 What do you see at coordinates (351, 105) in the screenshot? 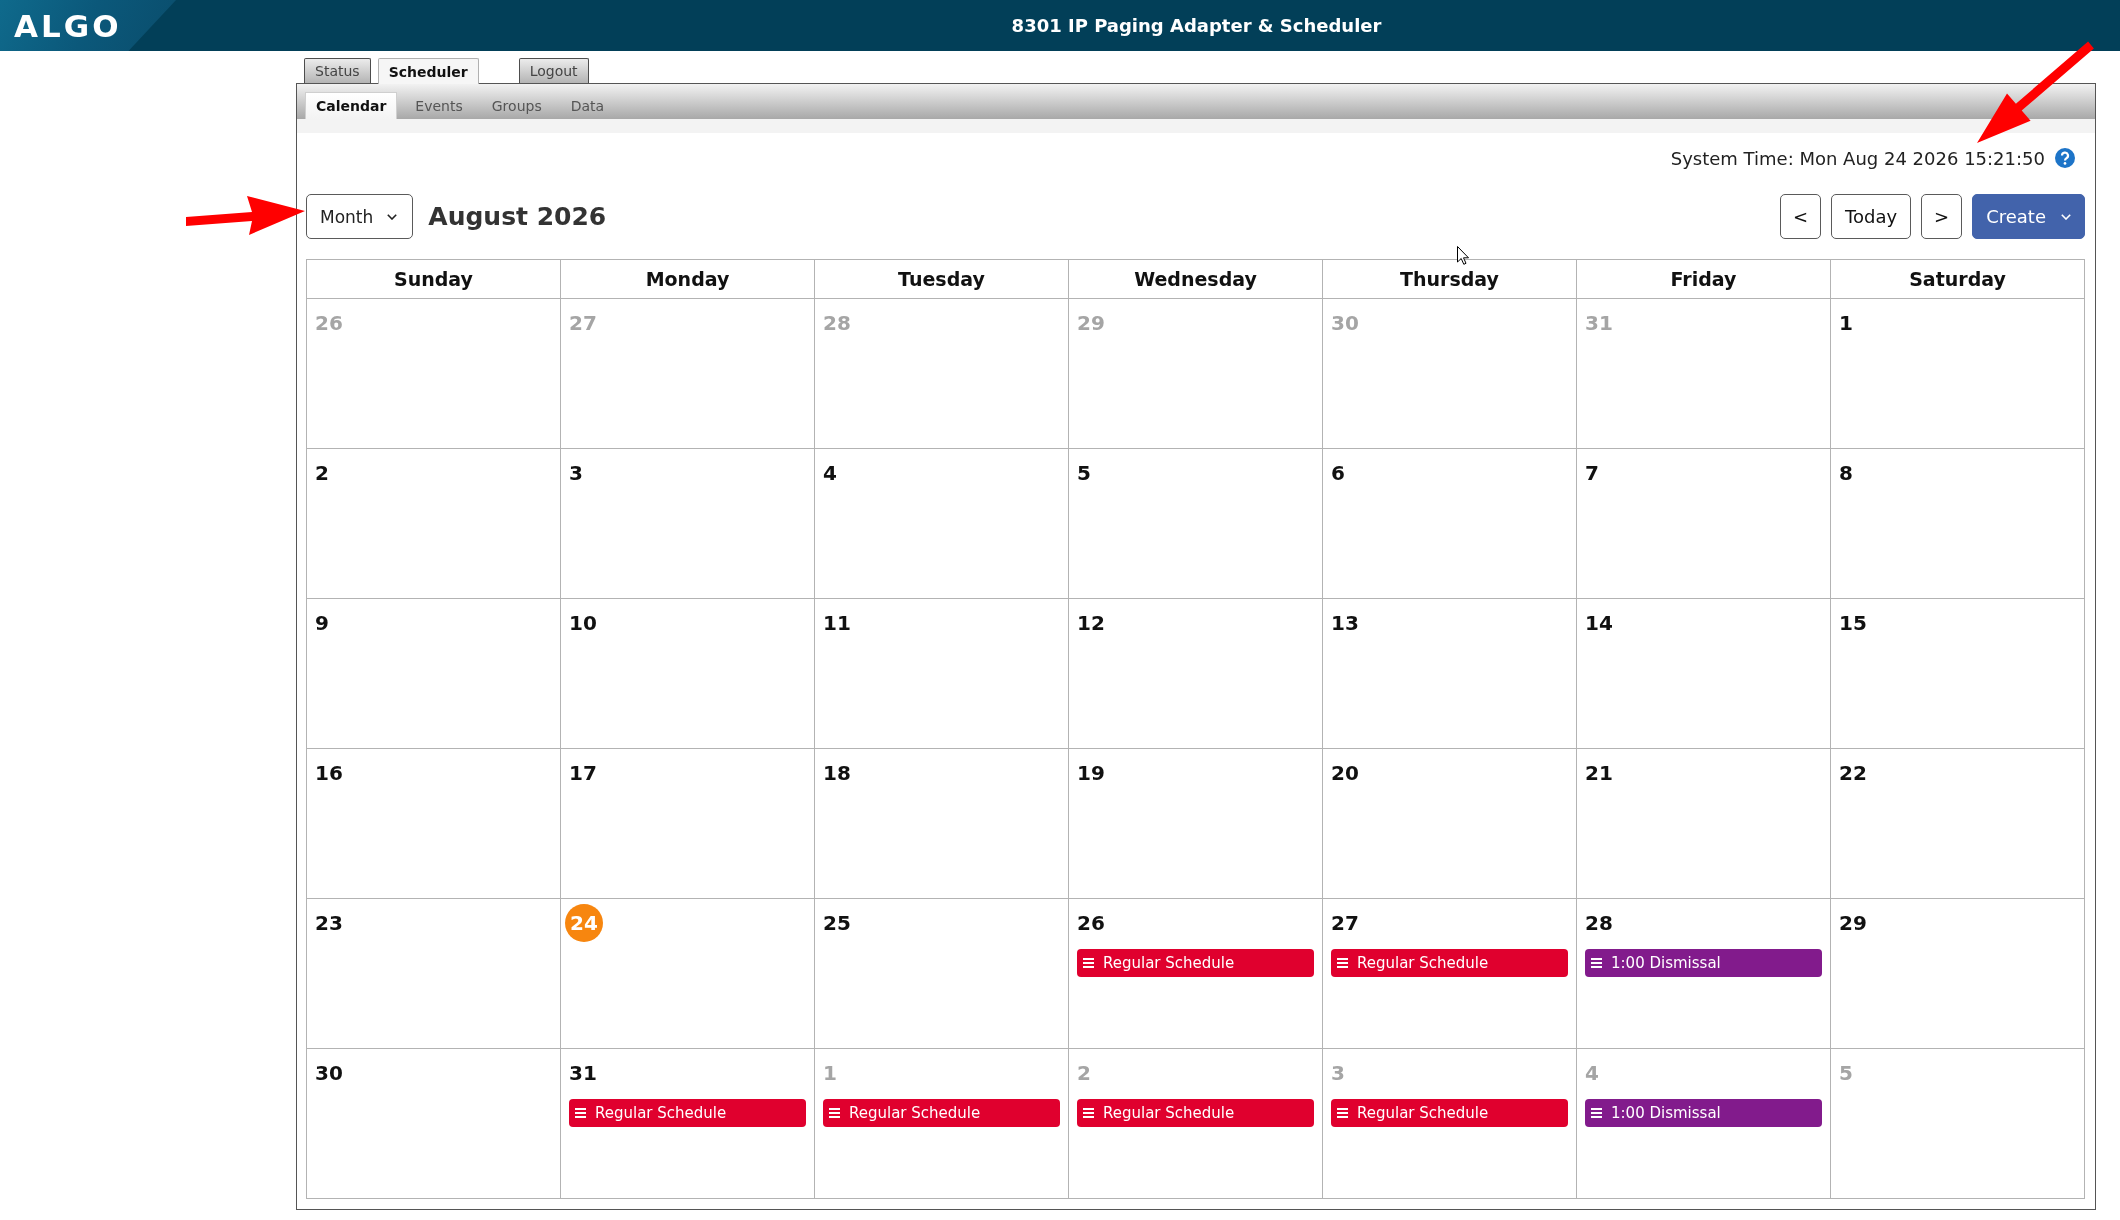
I see `sub-tab: Calendar` at bounding box center [351, 105].